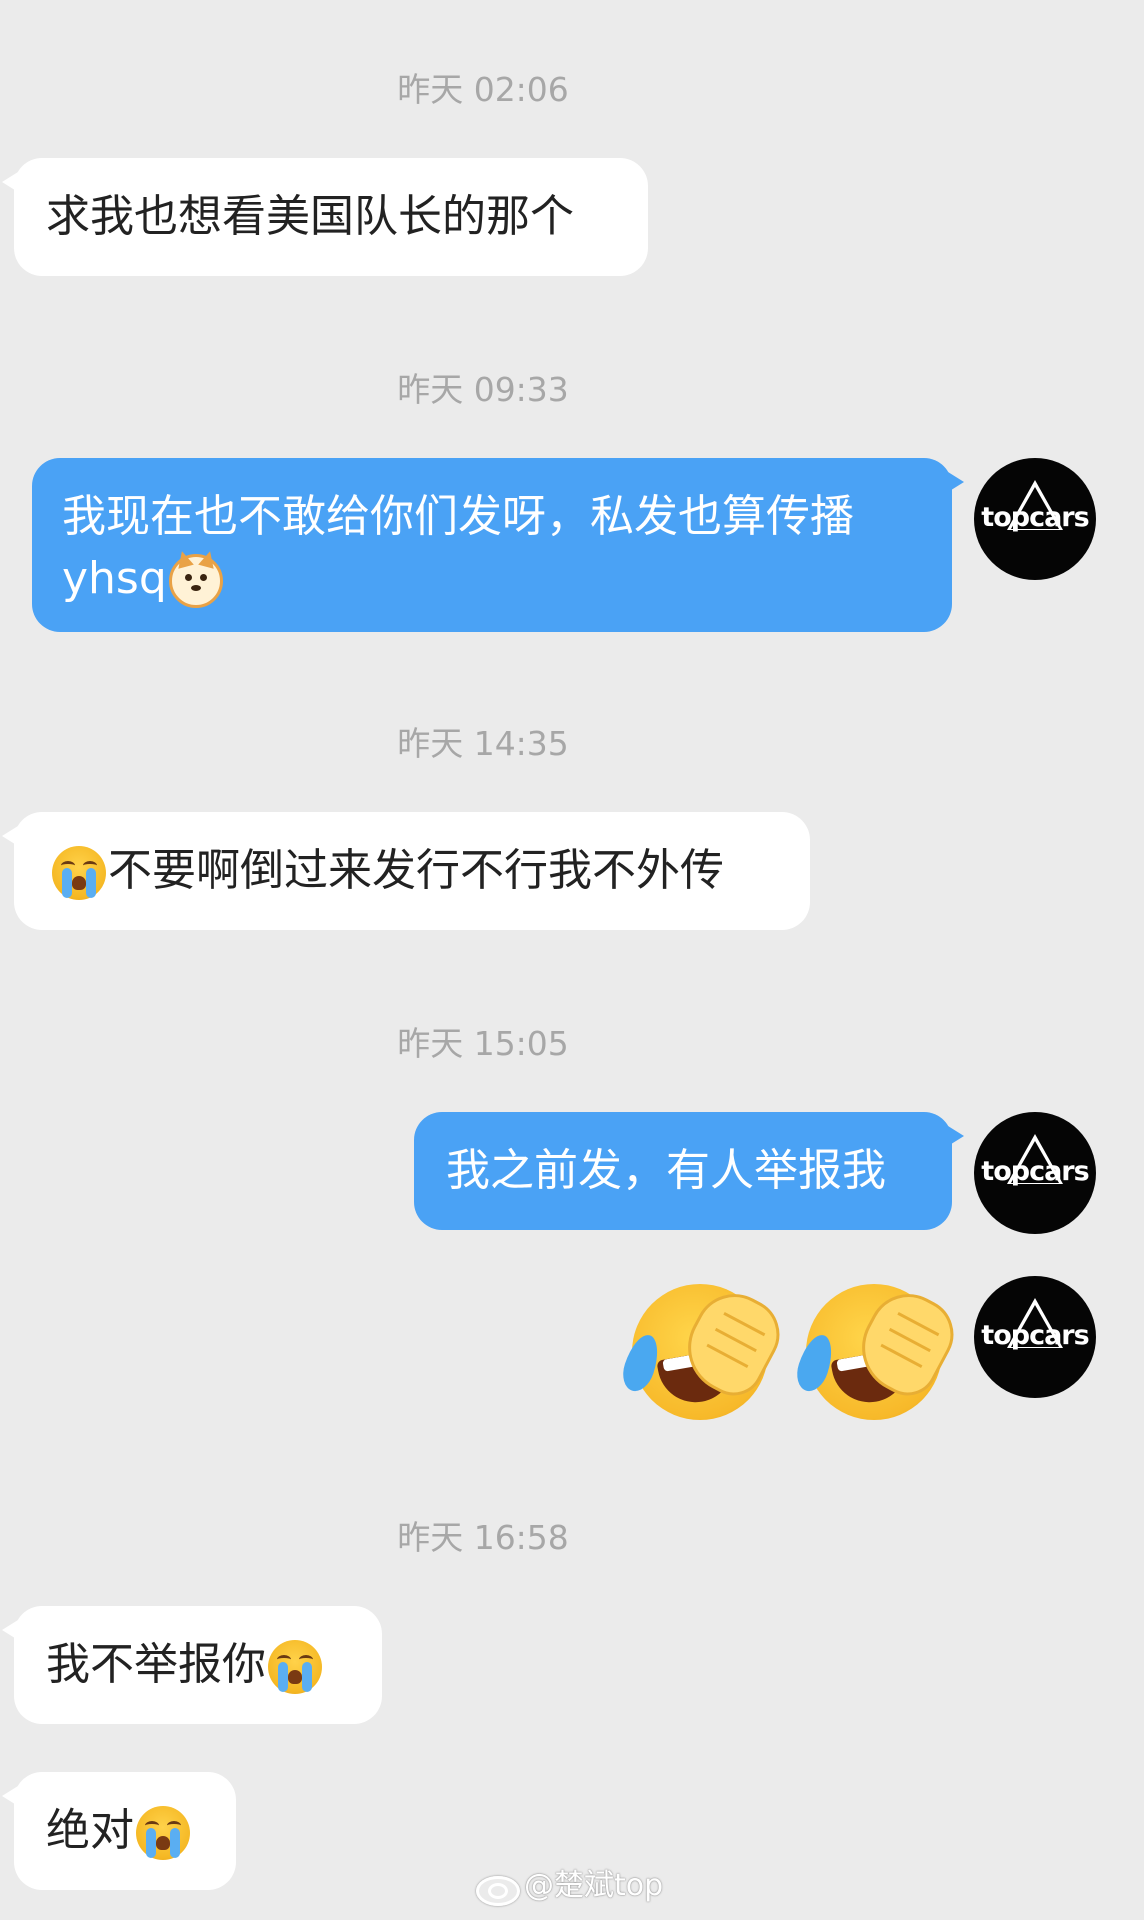  Describe the element at coordinates (90, 1830) in the screenshot. I see `message-text: 绝对` at that location.